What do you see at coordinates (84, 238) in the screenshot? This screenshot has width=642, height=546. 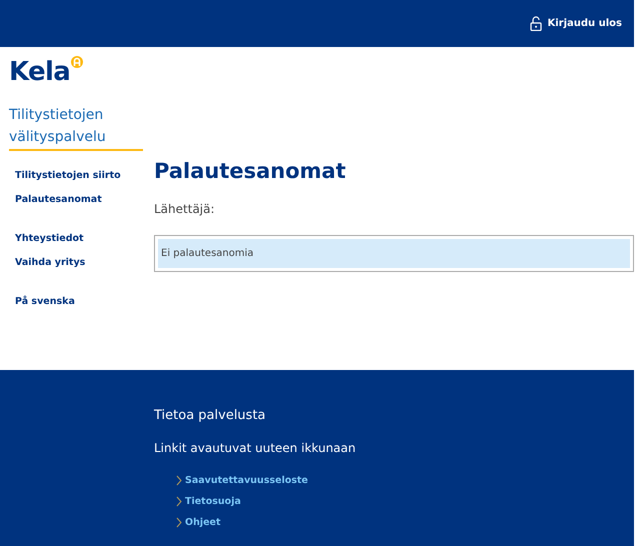 I see `sidebar-link: Yhteystiedot` at bounding box center [84, 238].